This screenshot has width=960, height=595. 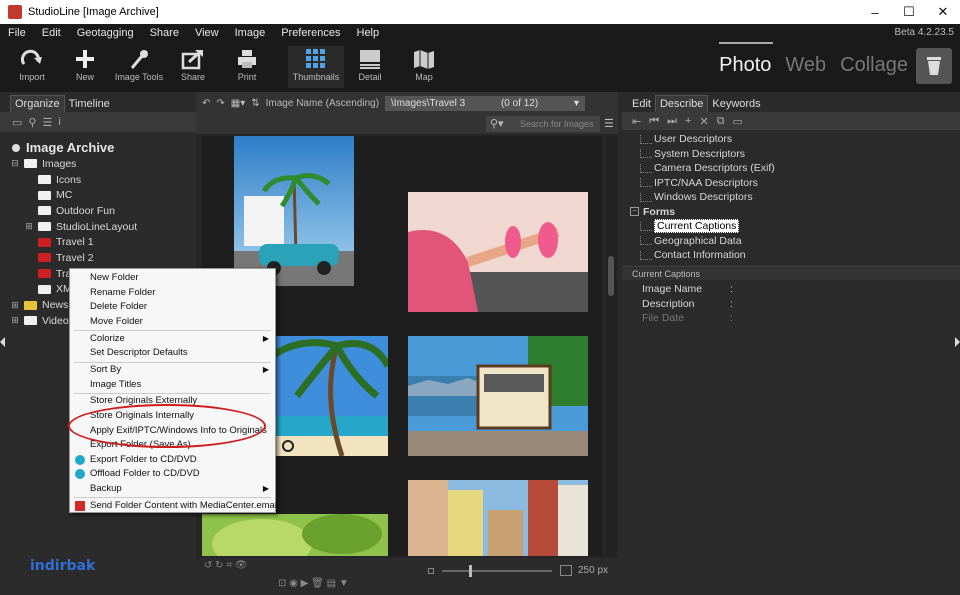 What do you see at coordinates (370, 64) in the screenshot?
I see `detail-button: Detail` at bounding box center [370, 64].